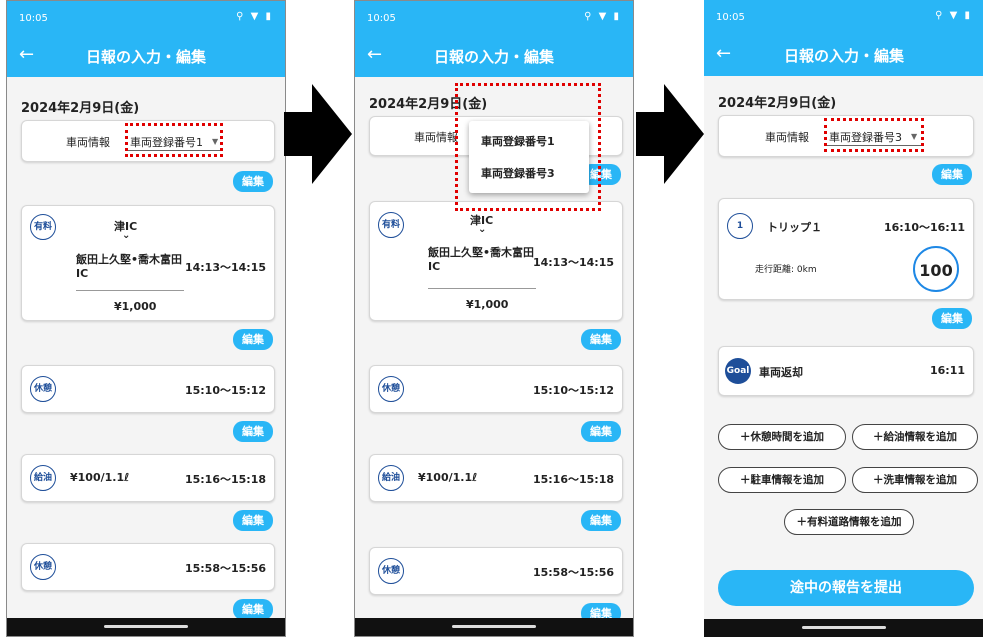 The height and width of the screenshot is (643, 983). What do you see at coordinates (924, 227) in the screenshot?
I see `trip-time: 16:10〜16:11` at bounding box center [924, 227].